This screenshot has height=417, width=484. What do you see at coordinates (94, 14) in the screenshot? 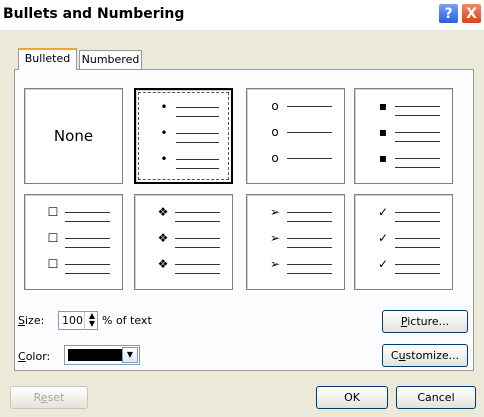
I see `window-title: Bullets and Numbering` at bounding box center [94, 14].